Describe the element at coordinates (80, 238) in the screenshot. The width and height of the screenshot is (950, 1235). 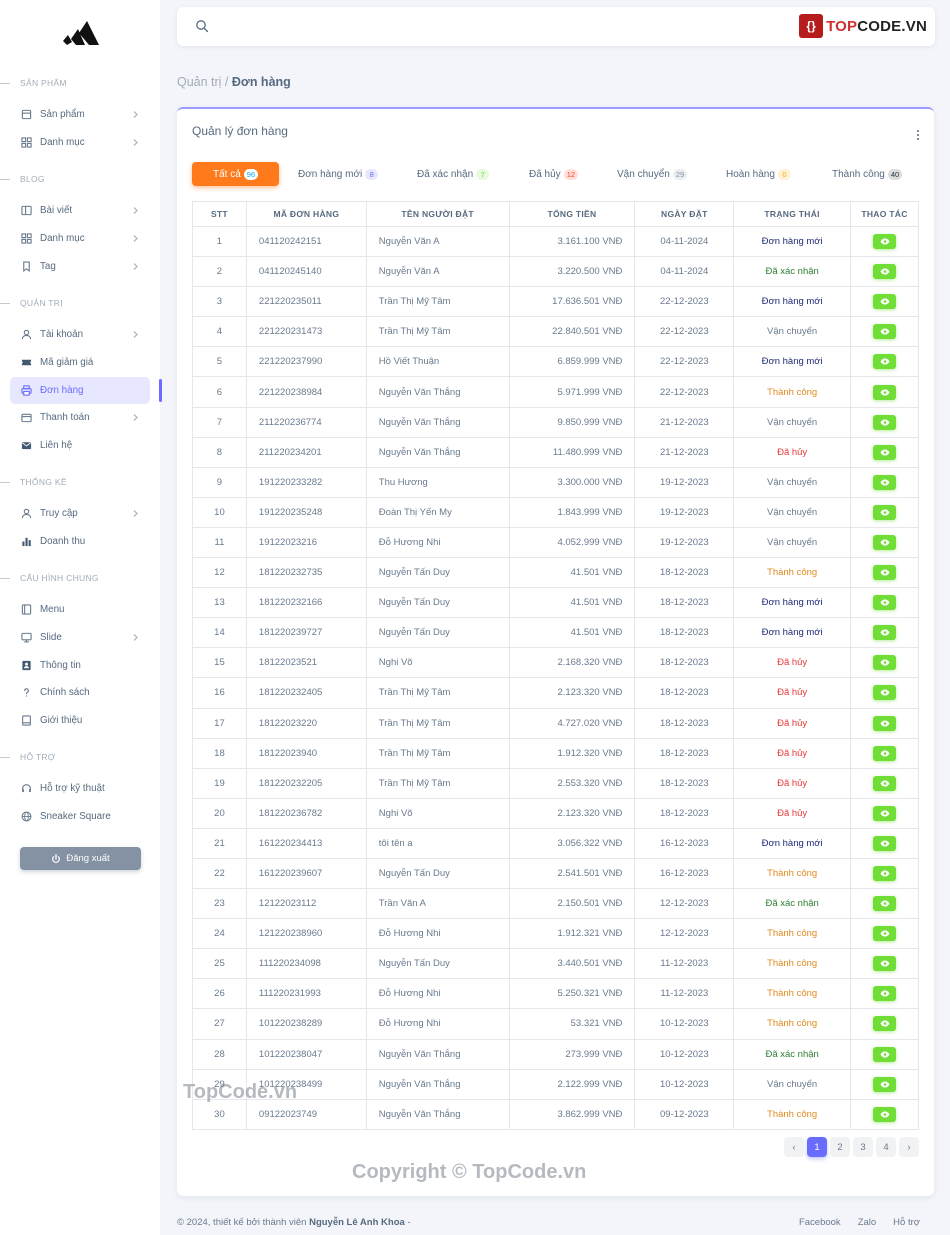
I see `sidebar-item-1-1: Danh mục` at that location.